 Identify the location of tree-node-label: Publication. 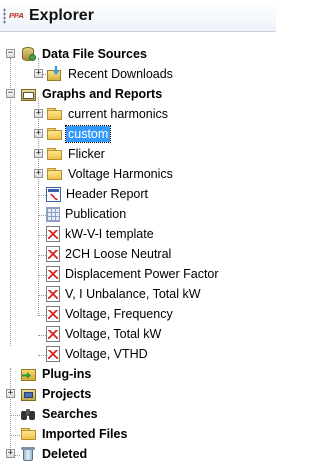
(96, 214).